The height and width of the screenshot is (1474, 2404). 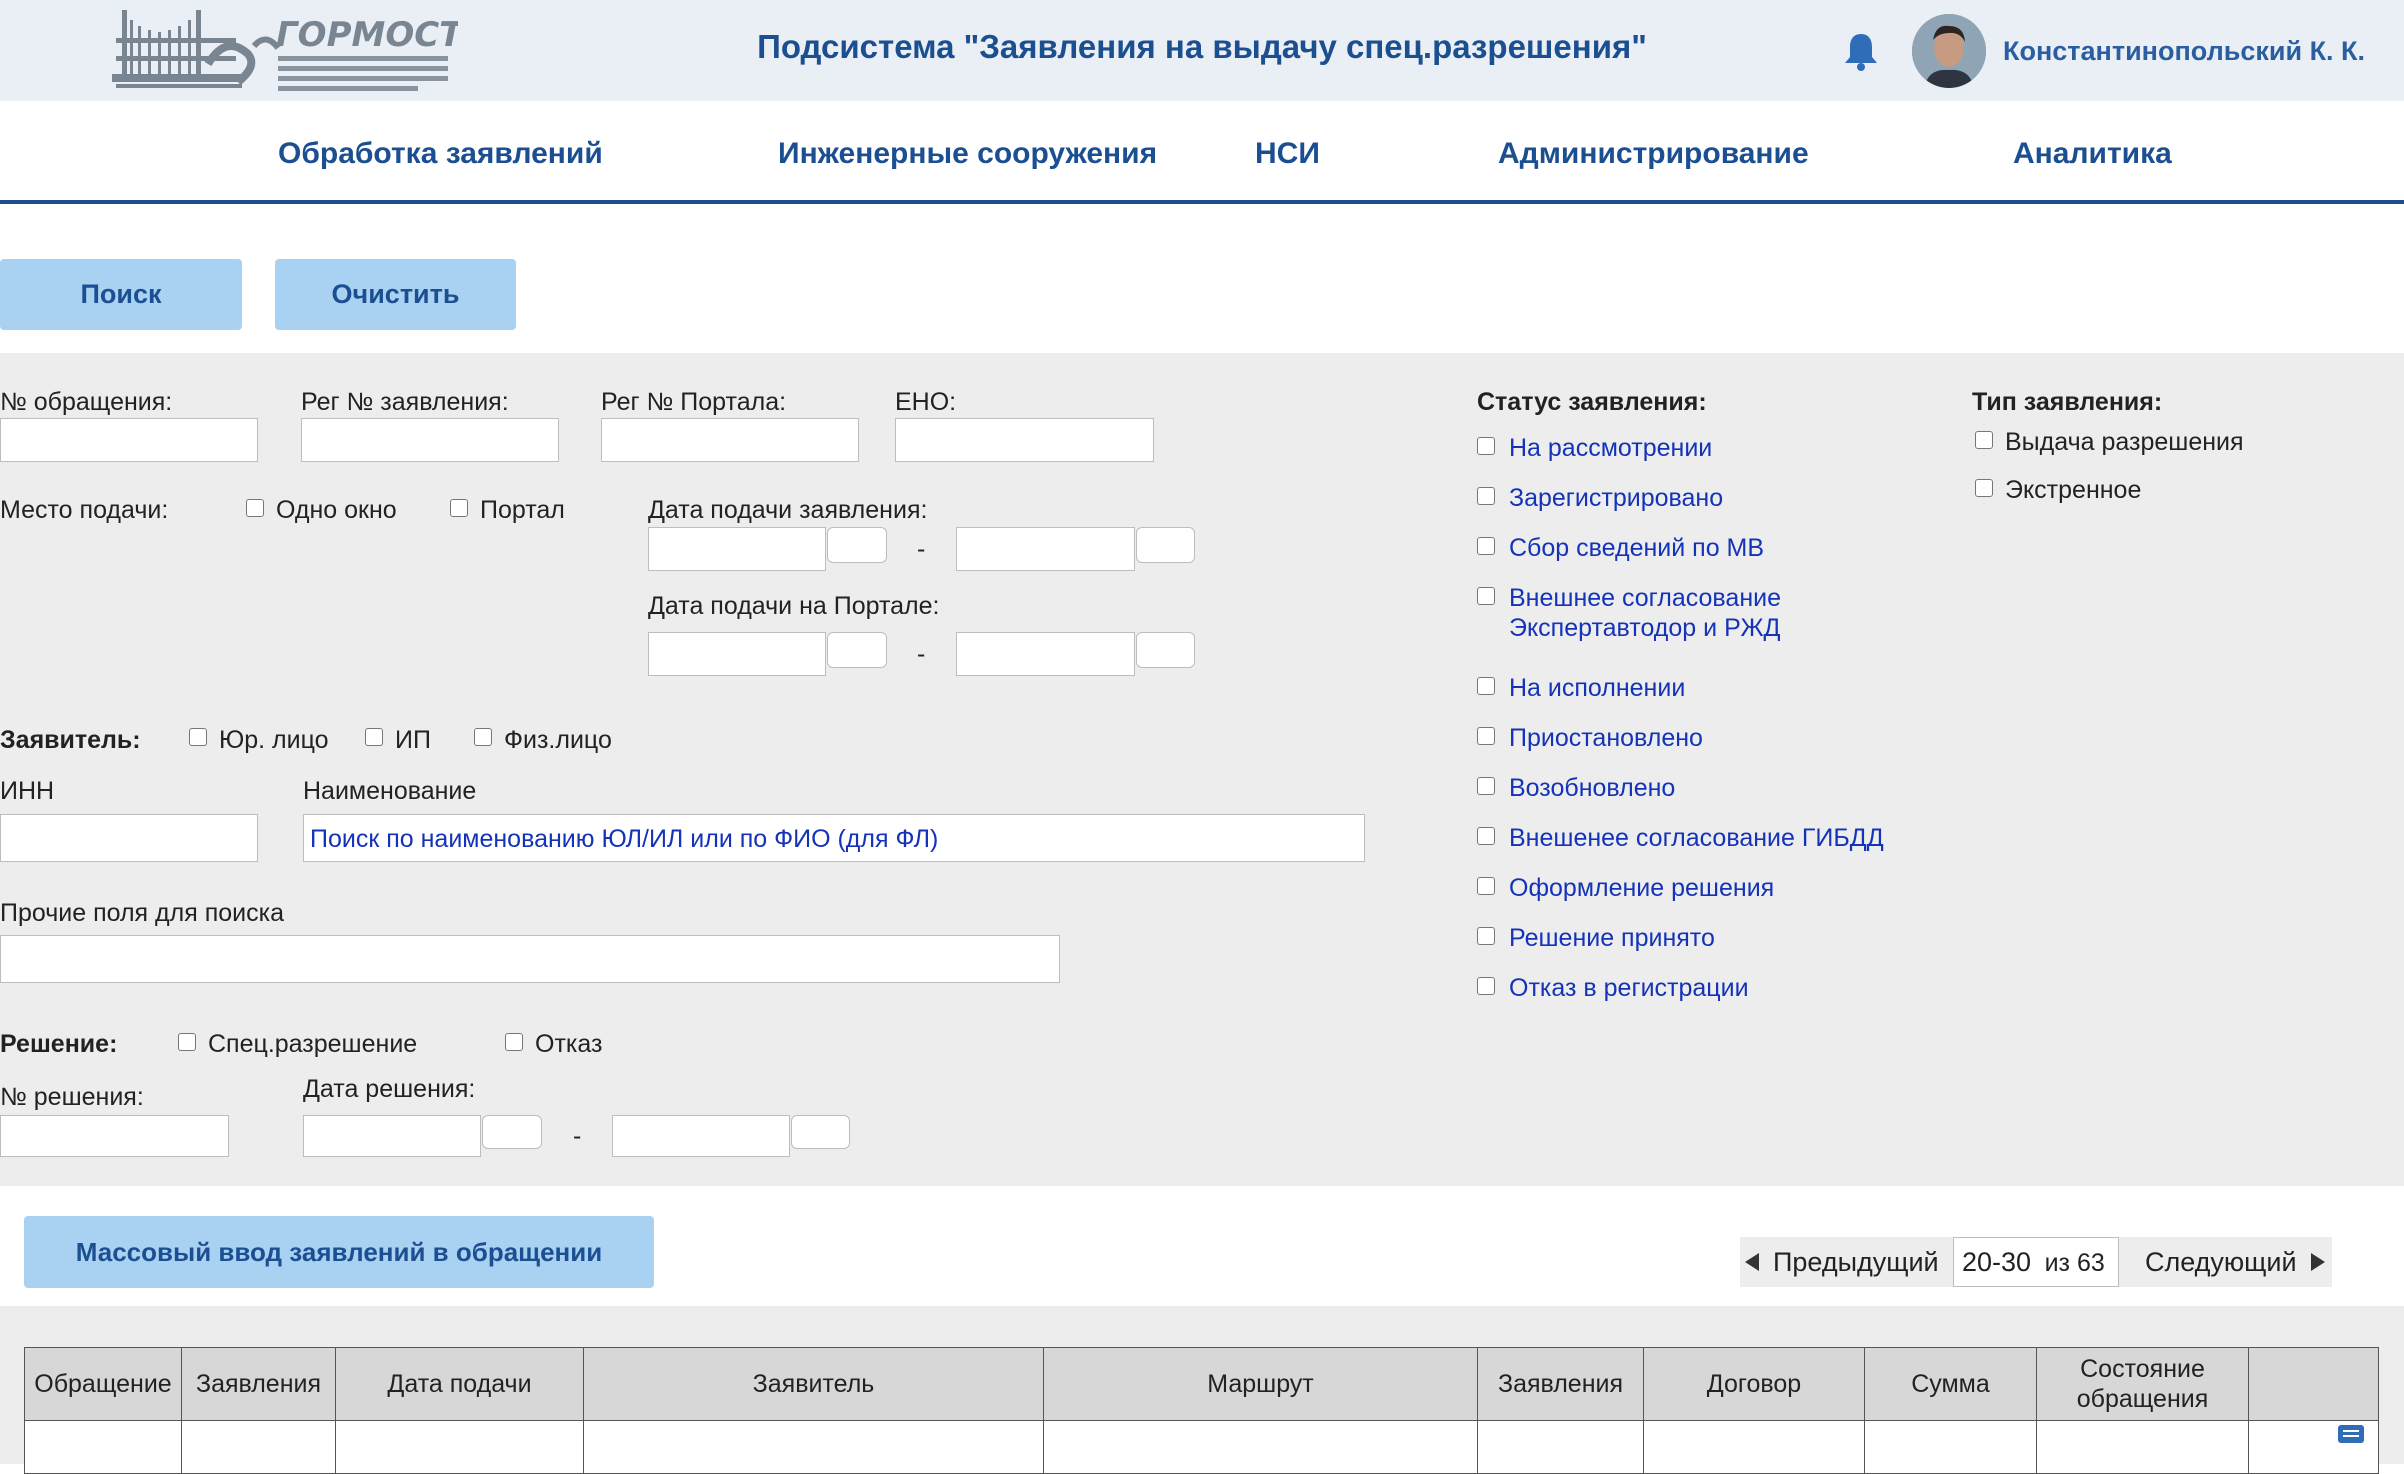 What do you see at coordinates (857, 650) in the screenshot?
I see `date-portal-from-calendar-button` at bounding box center [857, 650].